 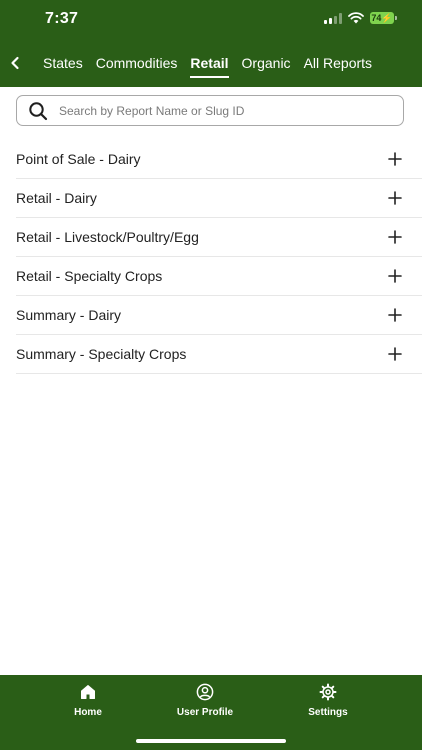 I want to click on tab-commodities: Commodities, so click(x=137, y=66).